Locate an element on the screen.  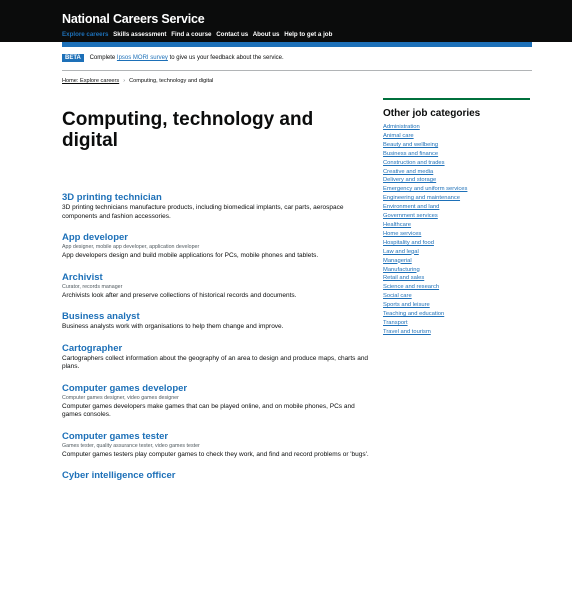
category-link-beauty-and-wellbeing: Beauty and wellbeing is located at coordinates (410, 145).